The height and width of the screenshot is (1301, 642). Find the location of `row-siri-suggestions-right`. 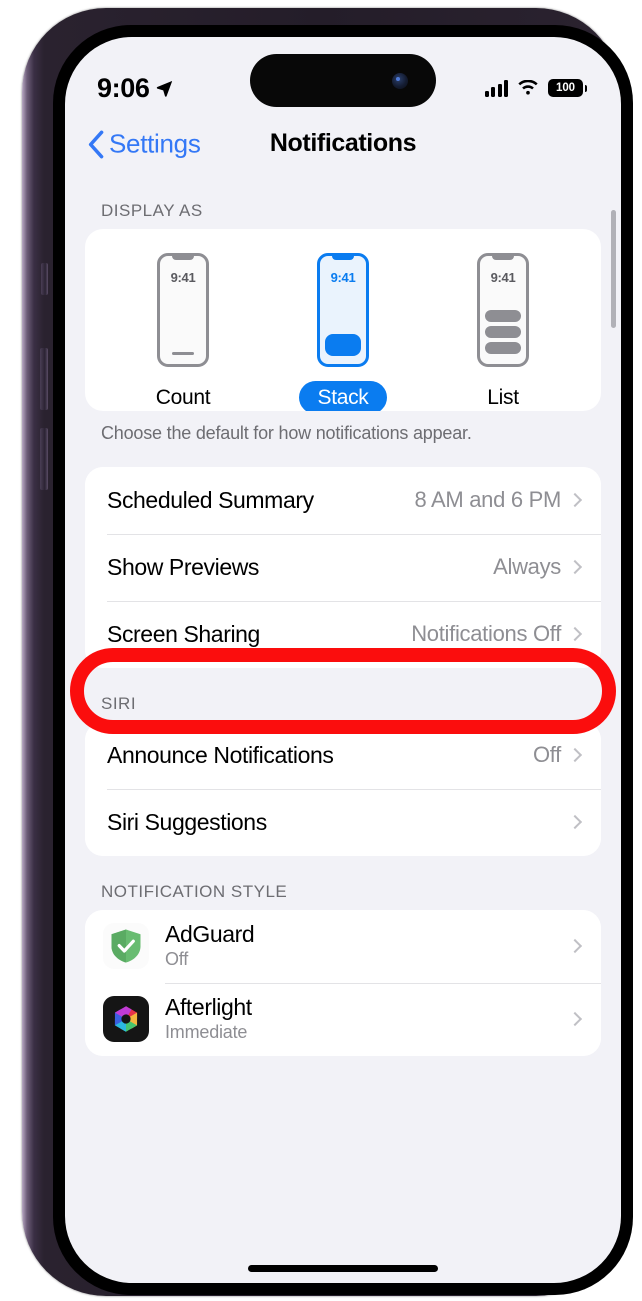

row-siri-suggestions-right is located at coordinates (572, 822).